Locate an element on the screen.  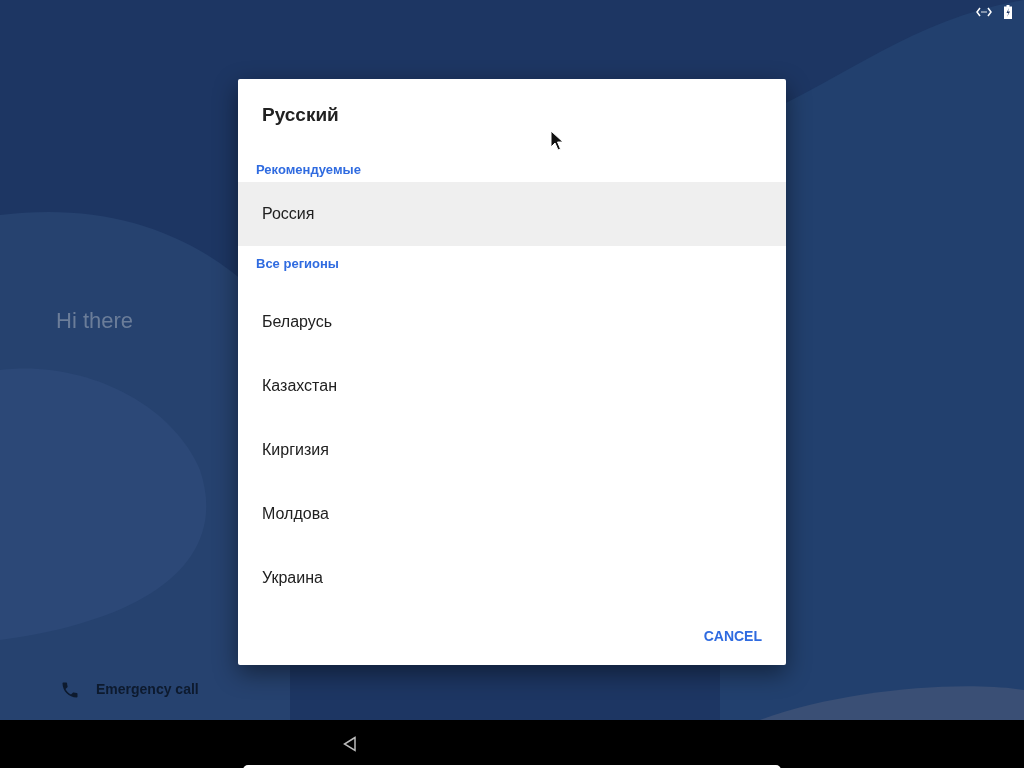
code-icon is located at coordinates (984, 12).